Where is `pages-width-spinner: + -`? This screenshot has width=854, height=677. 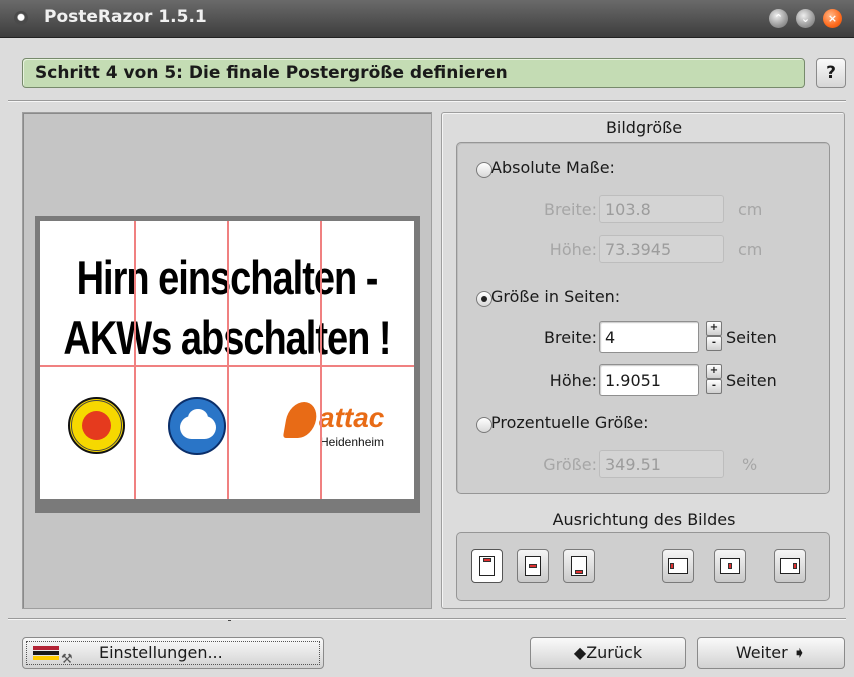 pages-width-spinner: + - is located at coordinates (714, 336).